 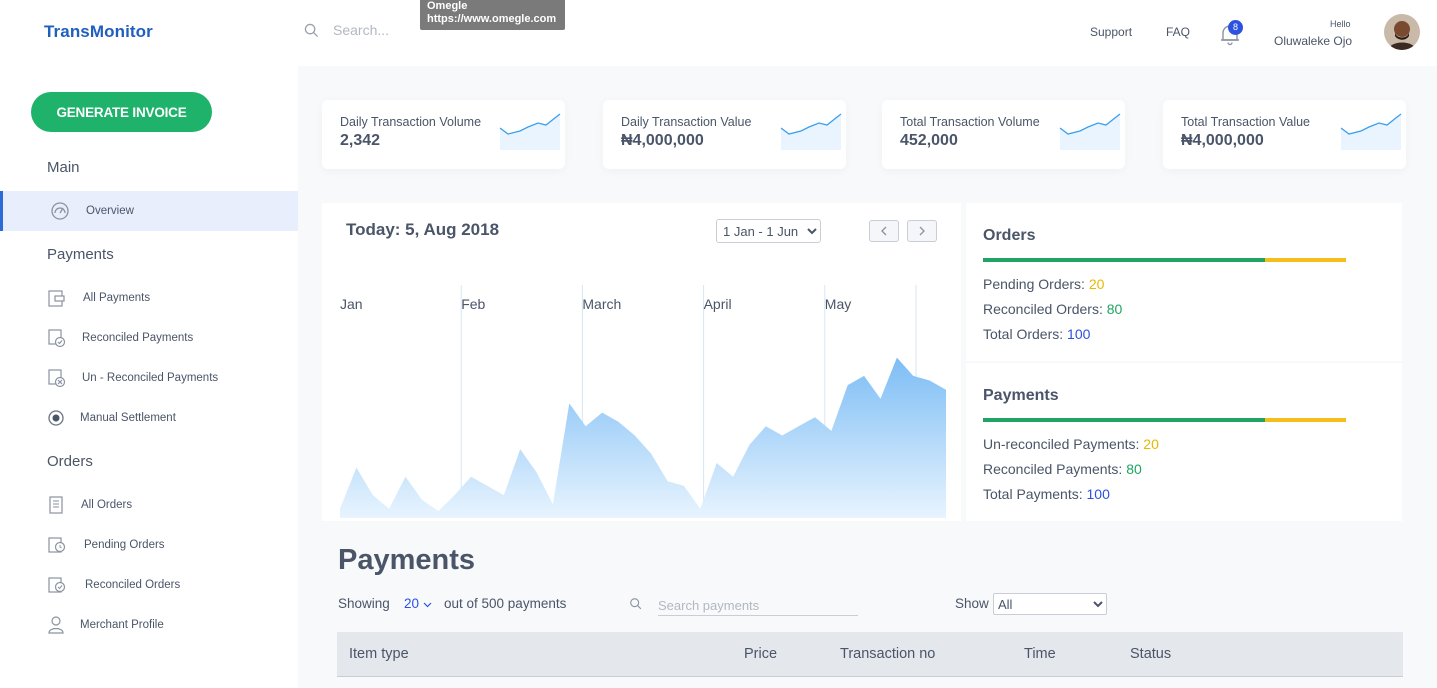 I want to click on total-payments: Total Payments: 100, so click(x=1046, y=494).